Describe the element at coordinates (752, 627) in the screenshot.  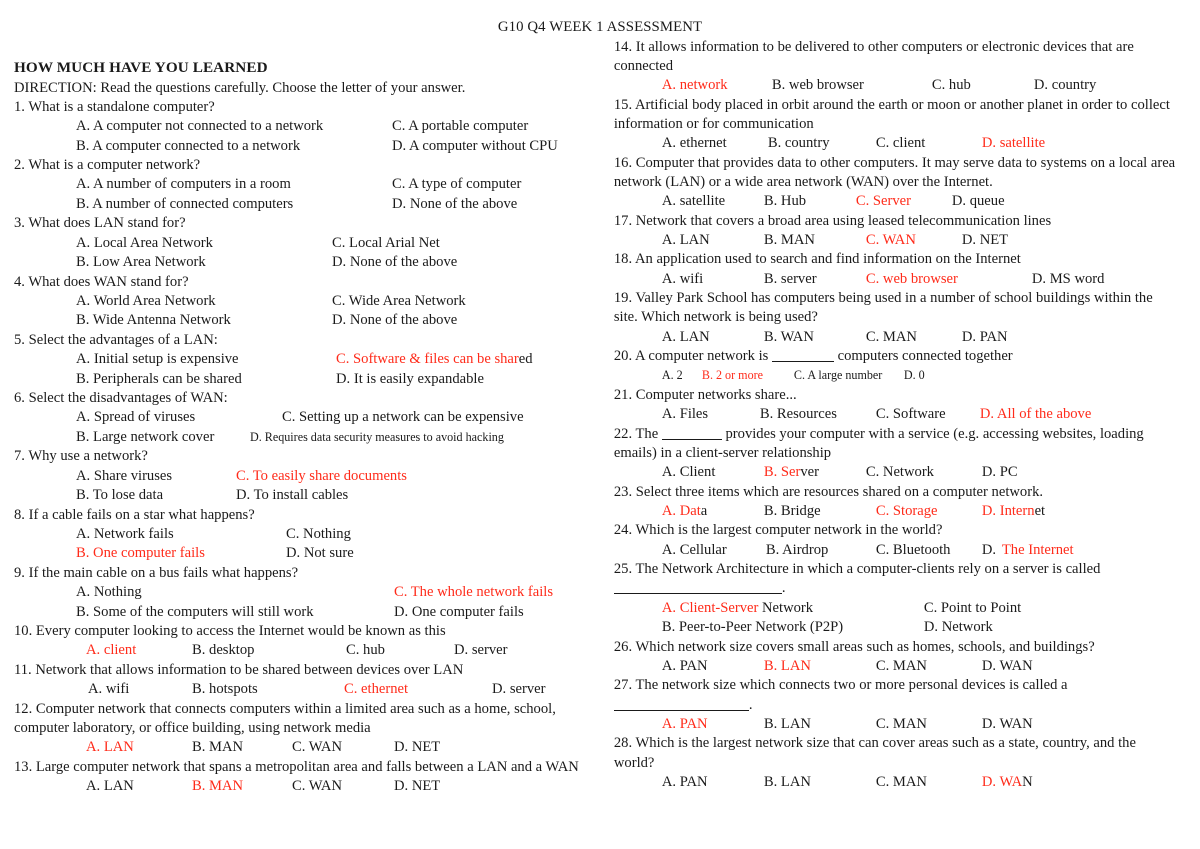
I see `option-b: B. Peer-to-Peer Network (P2P)` at that location.